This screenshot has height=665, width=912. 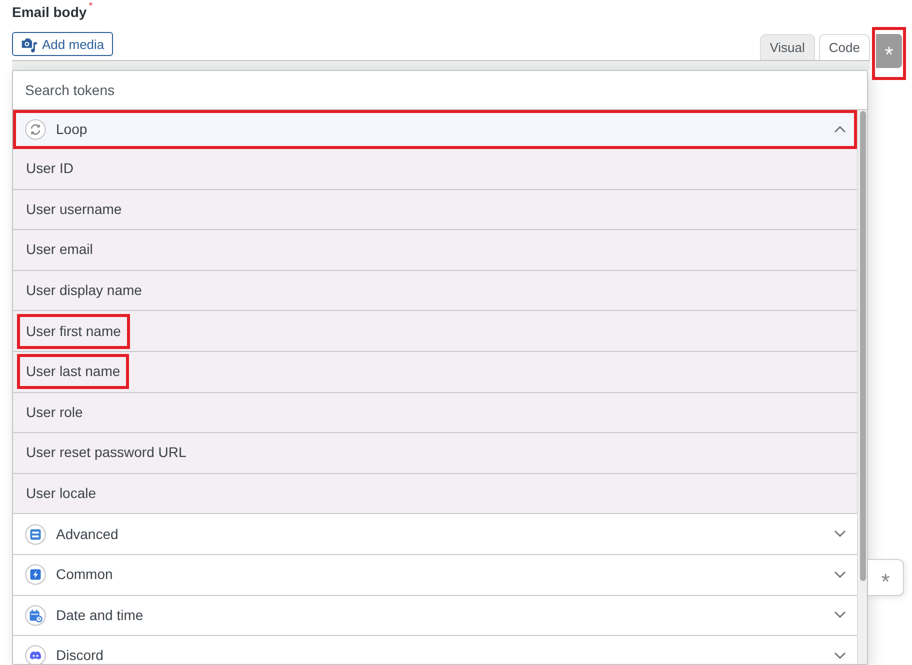 What do you see at coordinates (435, 575) in the screenshot?
I see `token-group-header: Common` at bounding box center [435, 575].